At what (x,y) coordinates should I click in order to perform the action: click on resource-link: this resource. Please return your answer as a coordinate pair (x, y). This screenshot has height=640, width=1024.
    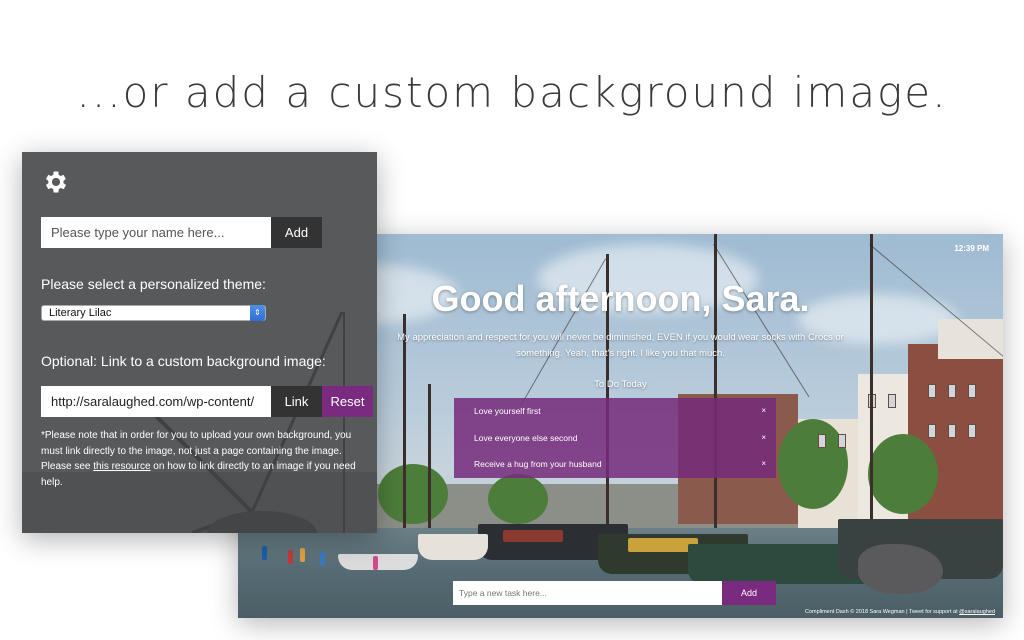
    Looking at the image, I should click on (121, 466).